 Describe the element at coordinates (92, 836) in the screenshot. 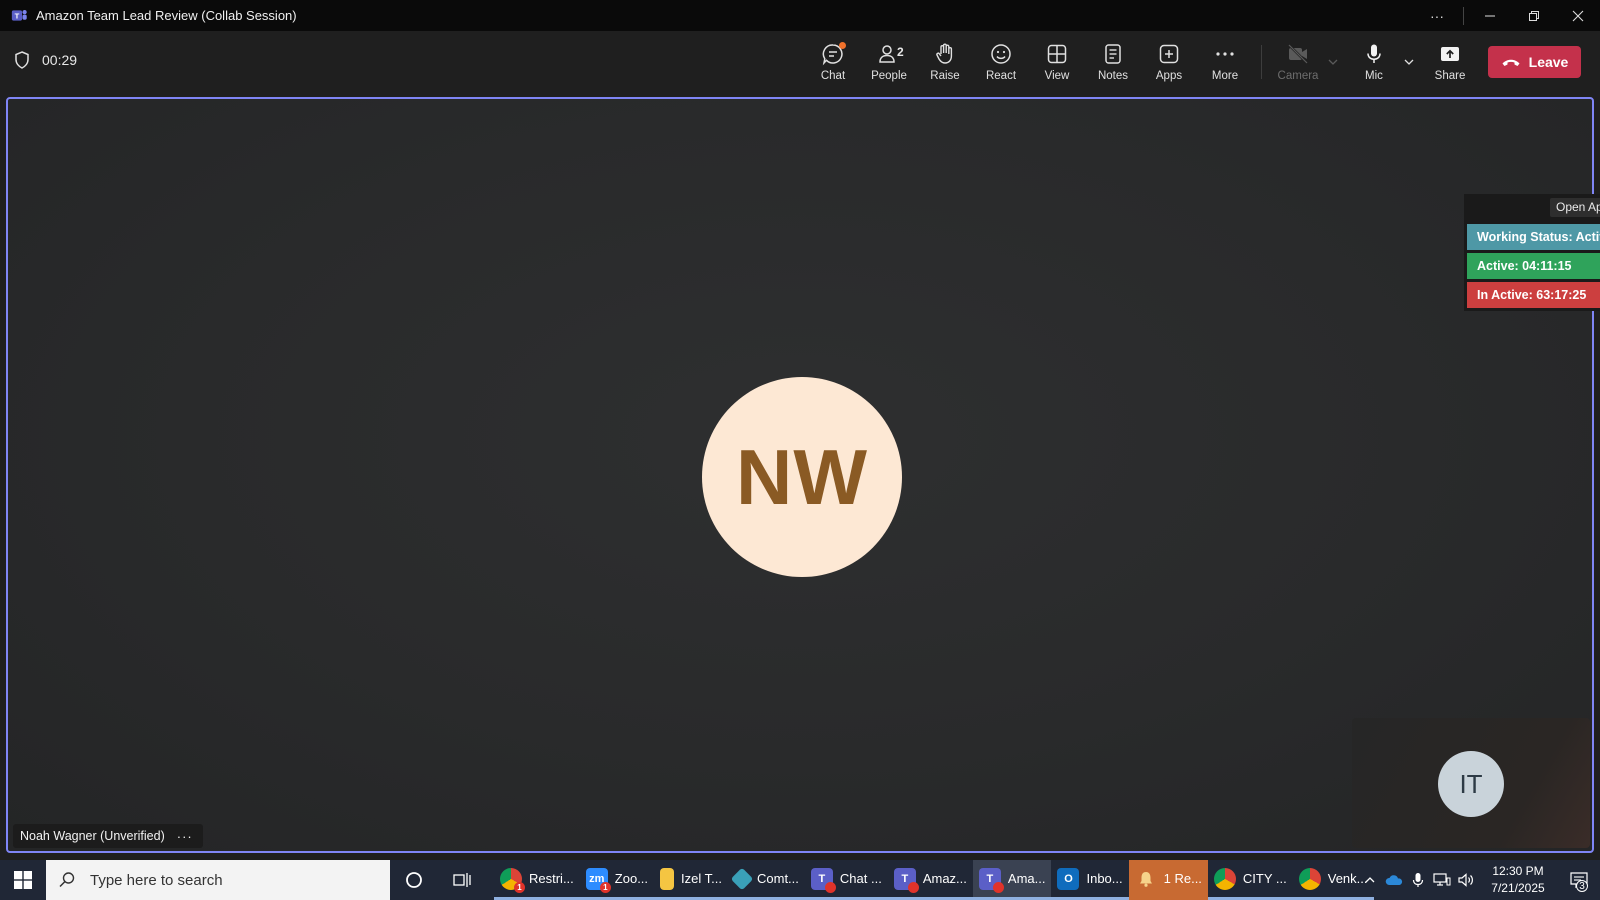

I see `participant-name: Noah Wagner (Unverified)` at that location.